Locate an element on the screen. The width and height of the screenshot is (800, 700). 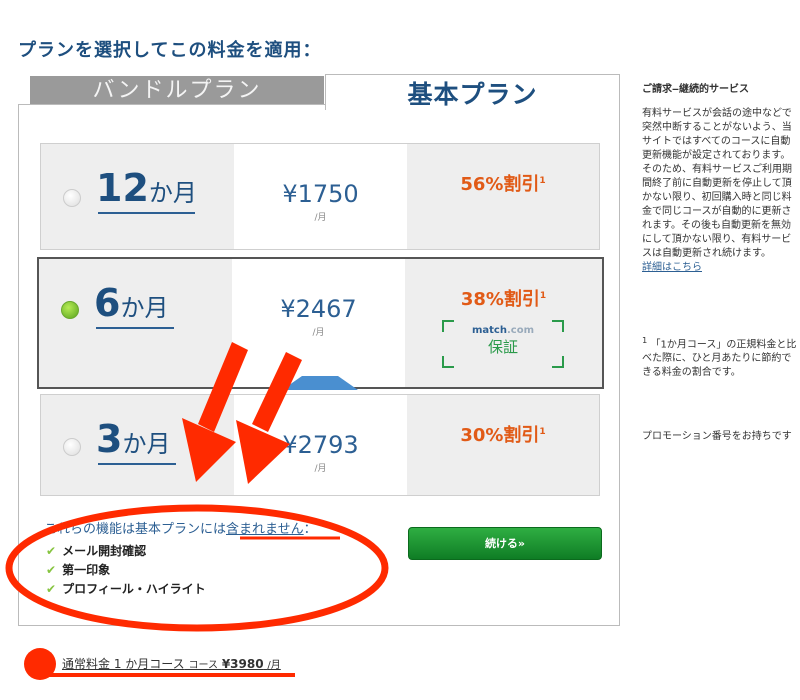
plan-duration-cell: 12か月 is located at coordinates (137, 196).